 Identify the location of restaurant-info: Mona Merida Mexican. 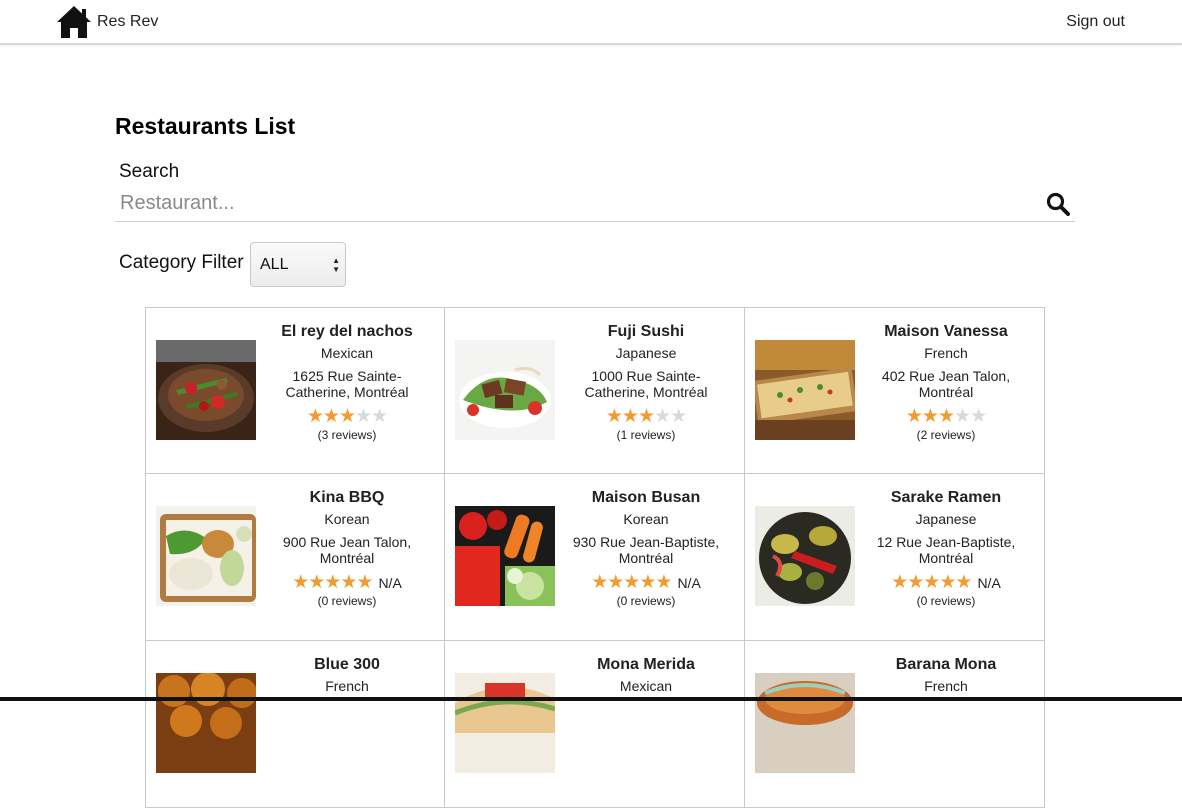
(646, 675).